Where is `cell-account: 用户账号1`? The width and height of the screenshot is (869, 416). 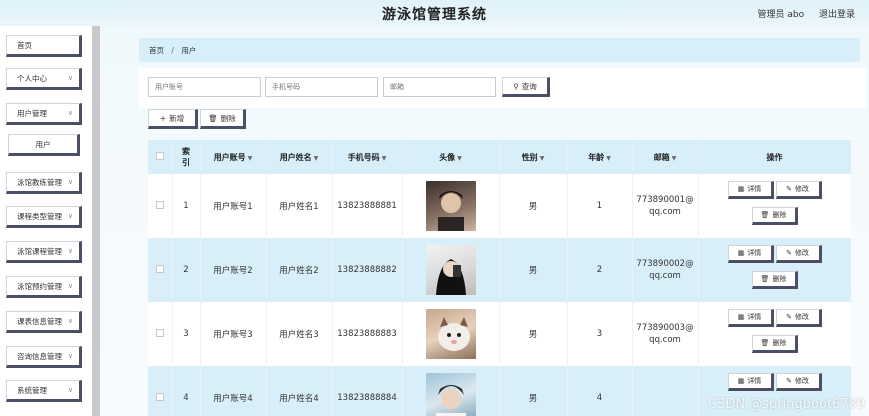
cell-account: 用户账号1 is located at coordinates (233, 206).